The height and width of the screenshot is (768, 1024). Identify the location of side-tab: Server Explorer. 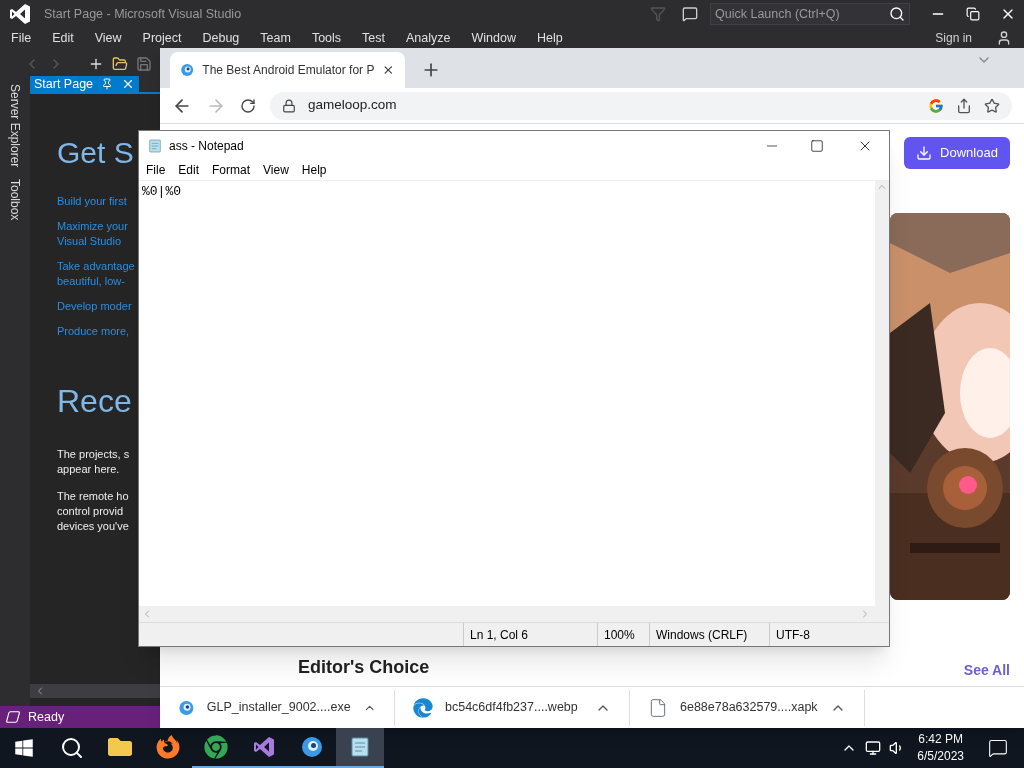
(15, 126).